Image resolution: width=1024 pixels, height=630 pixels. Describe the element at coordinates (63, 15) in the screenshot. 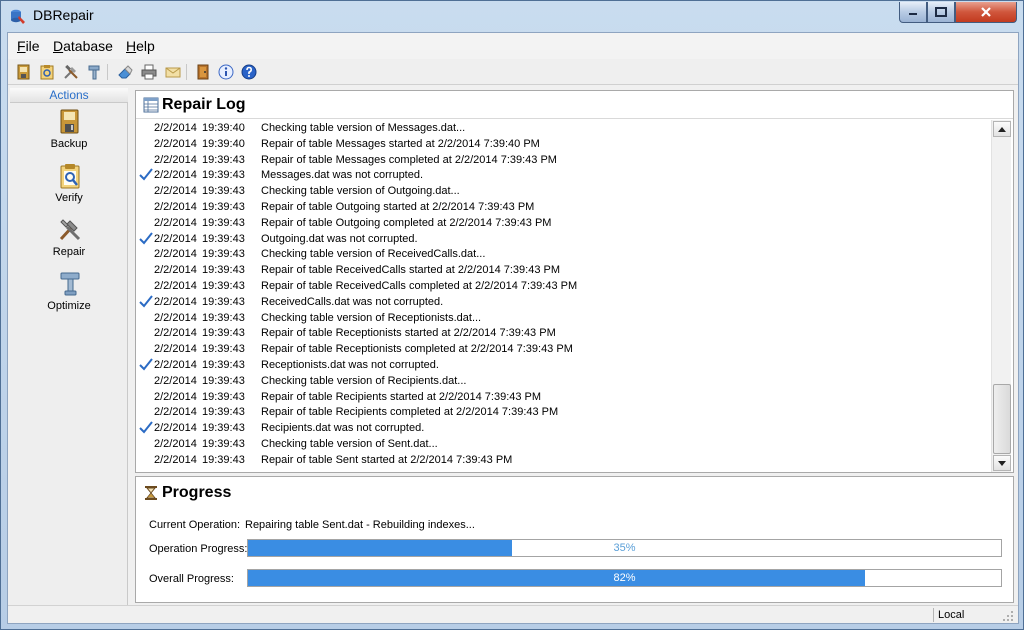

I see `window-title: DBRepair` at that location.